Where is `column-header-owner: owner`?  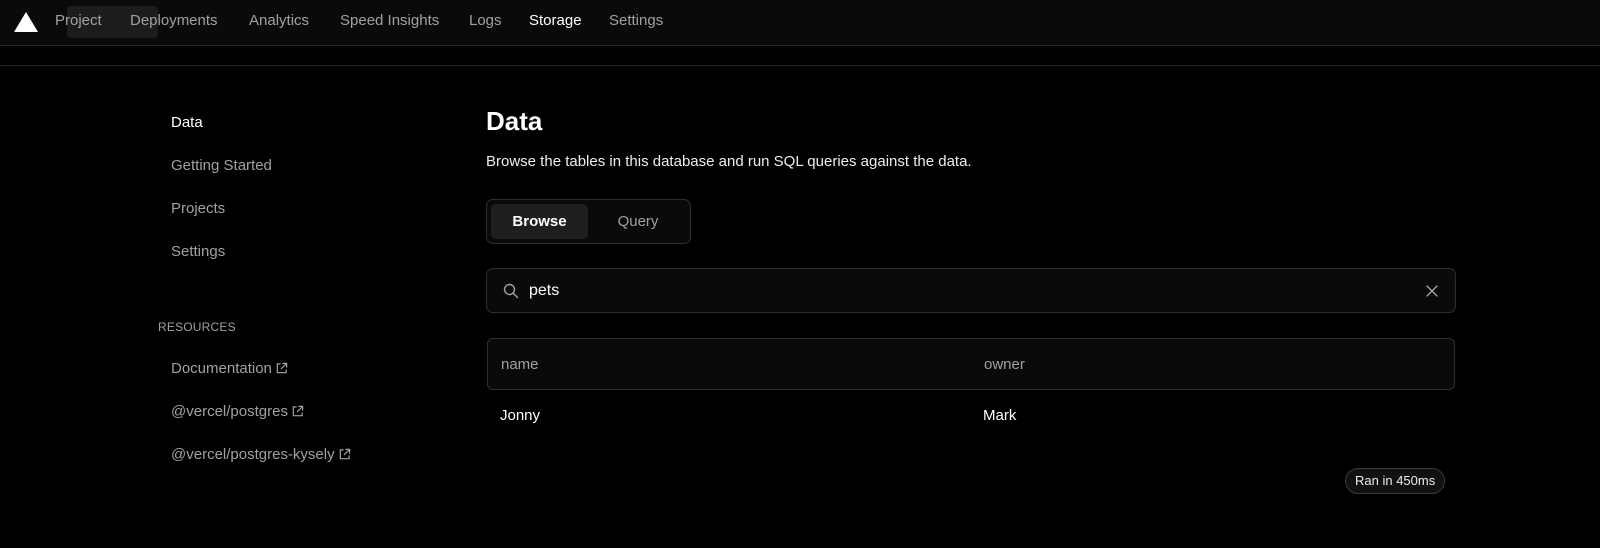 column-header-owner: owner is located at coordinates (1004, 364).